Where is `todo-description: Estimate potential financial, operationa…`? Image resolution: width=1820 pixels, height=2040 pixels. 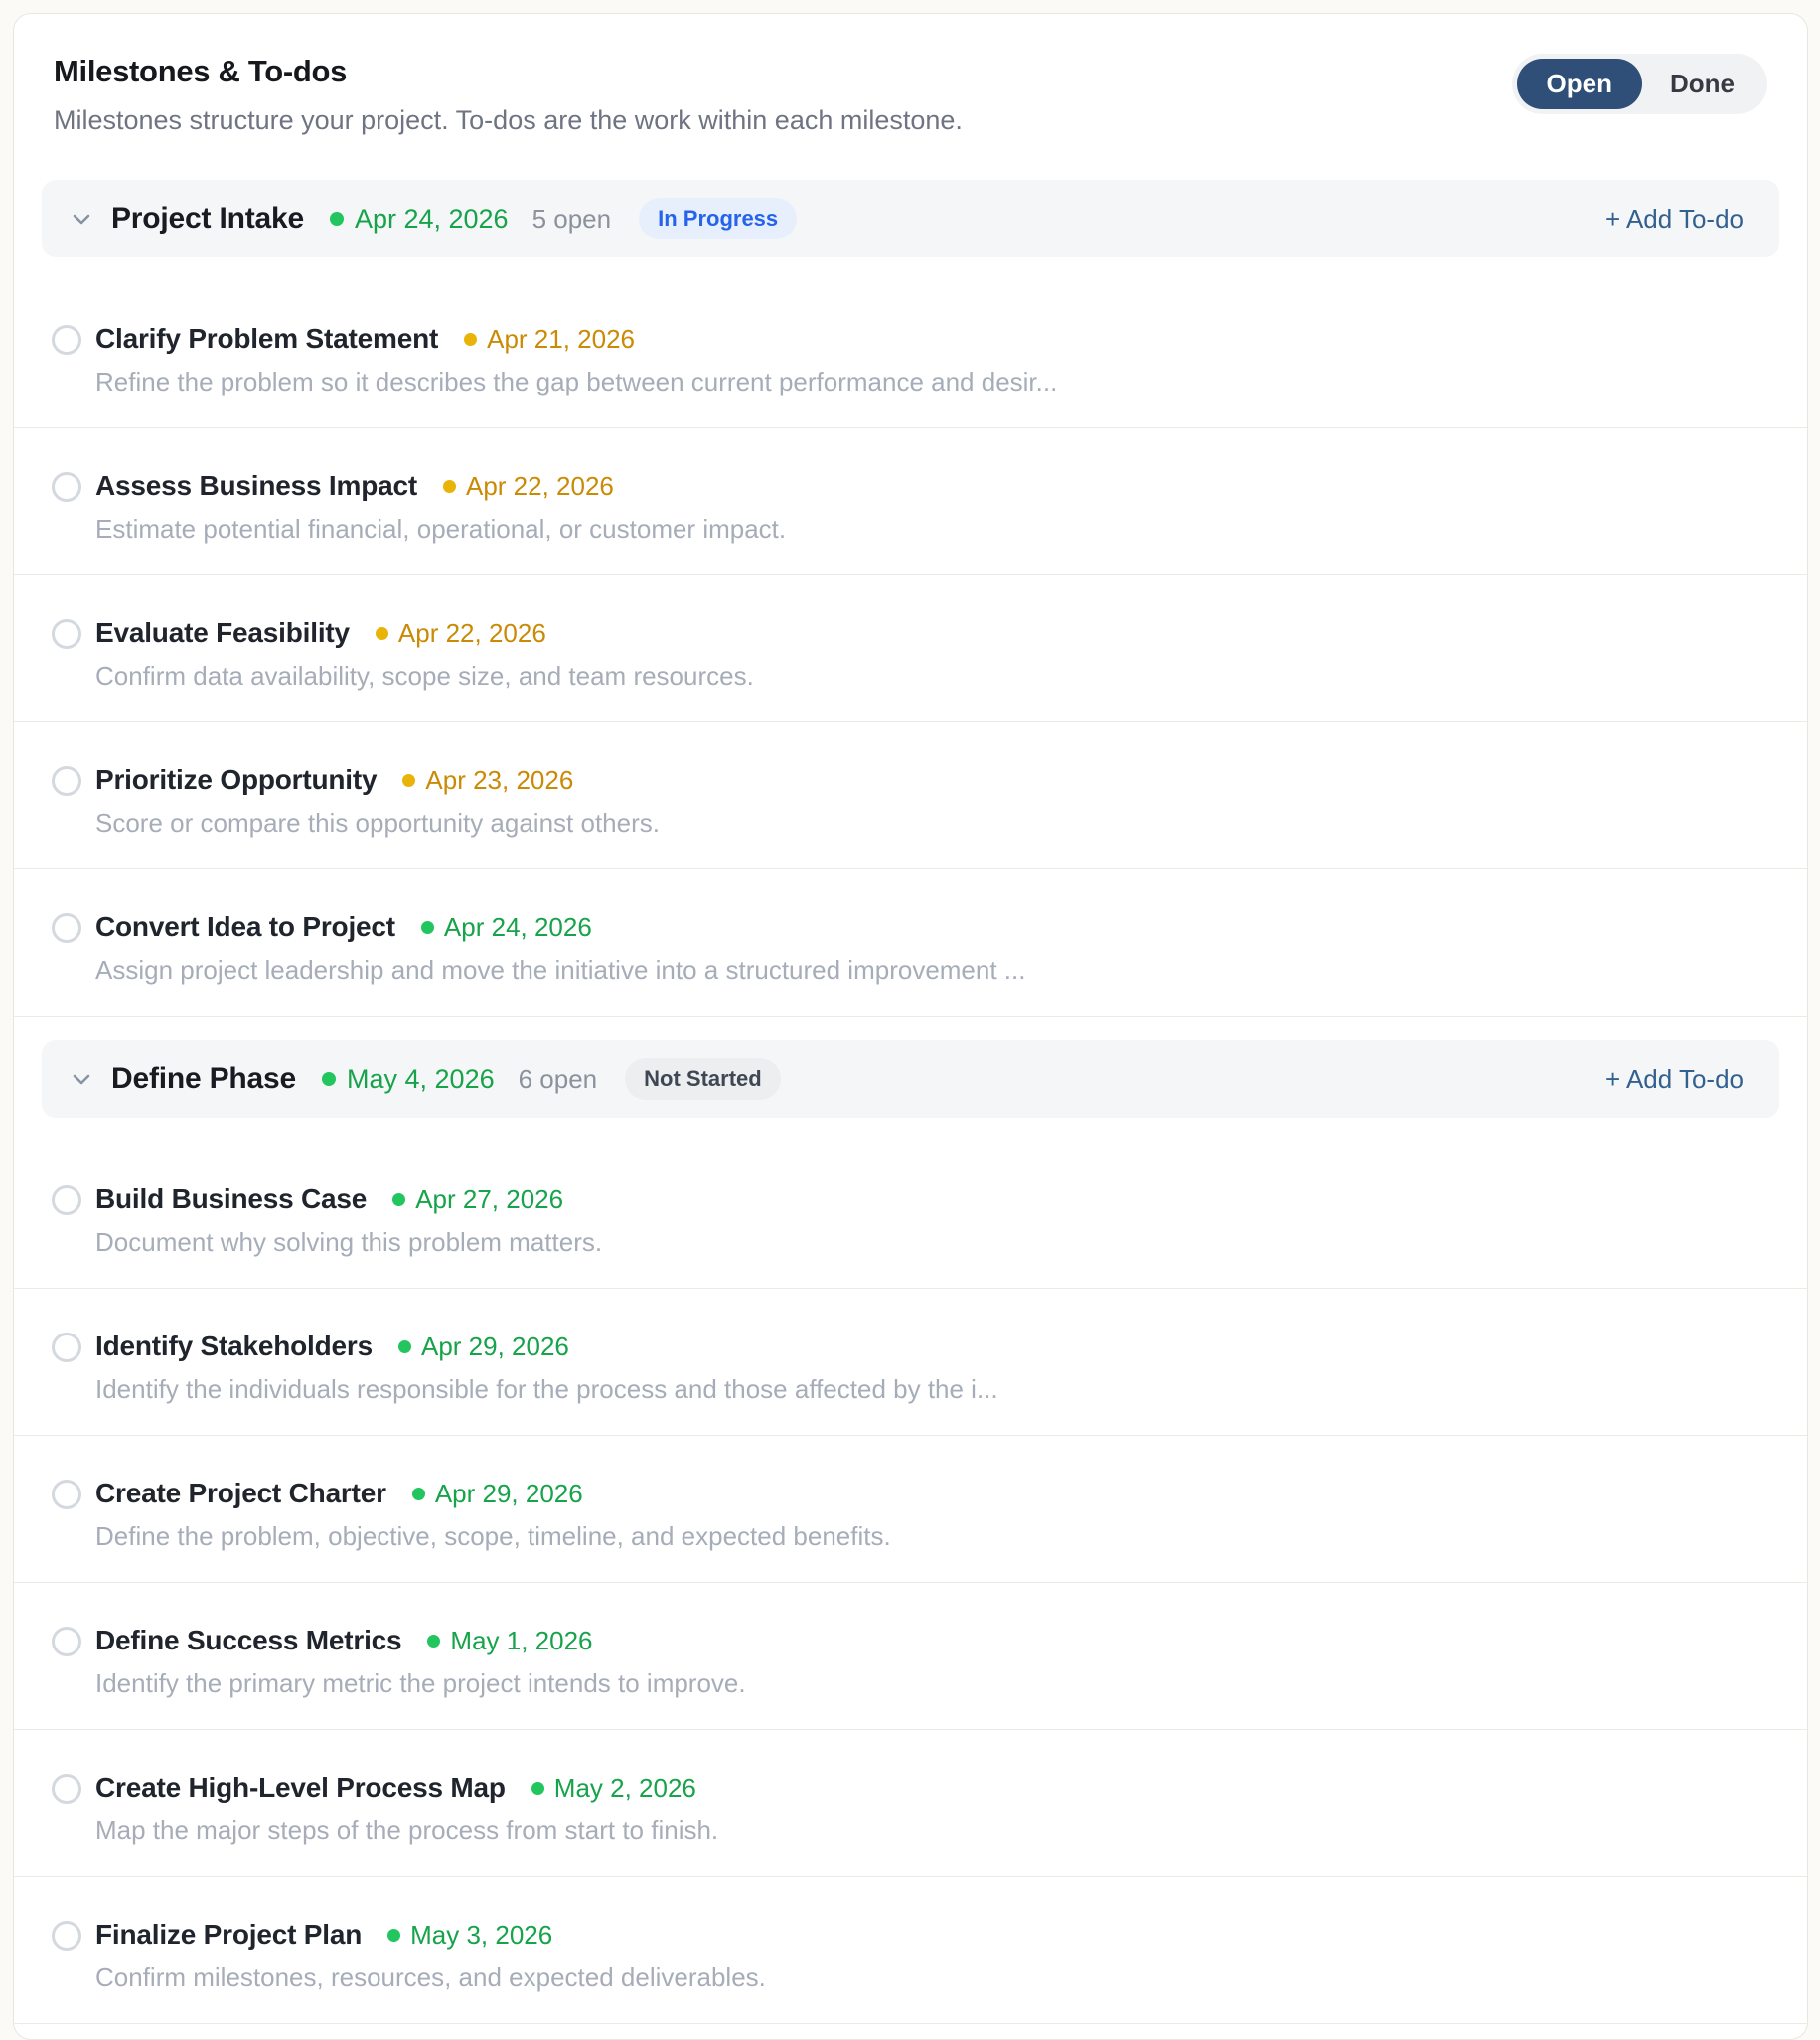
todo-description: Estimate potential financial, operationa… is located at coordinates (441, 529).